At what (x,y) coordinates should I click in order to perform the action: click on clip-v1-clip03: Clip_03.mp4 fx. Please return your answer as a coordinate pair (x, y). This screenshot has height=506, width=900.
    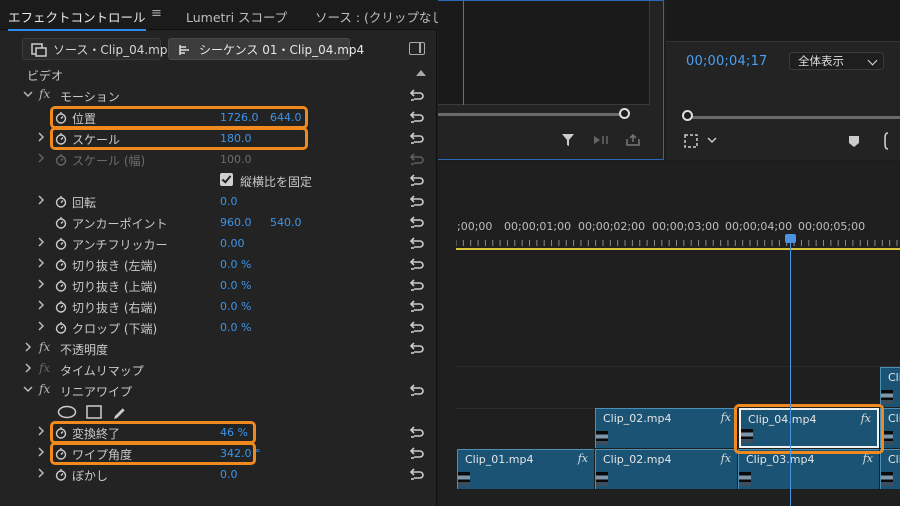
    Looking at the image, I should click on (808, 469).